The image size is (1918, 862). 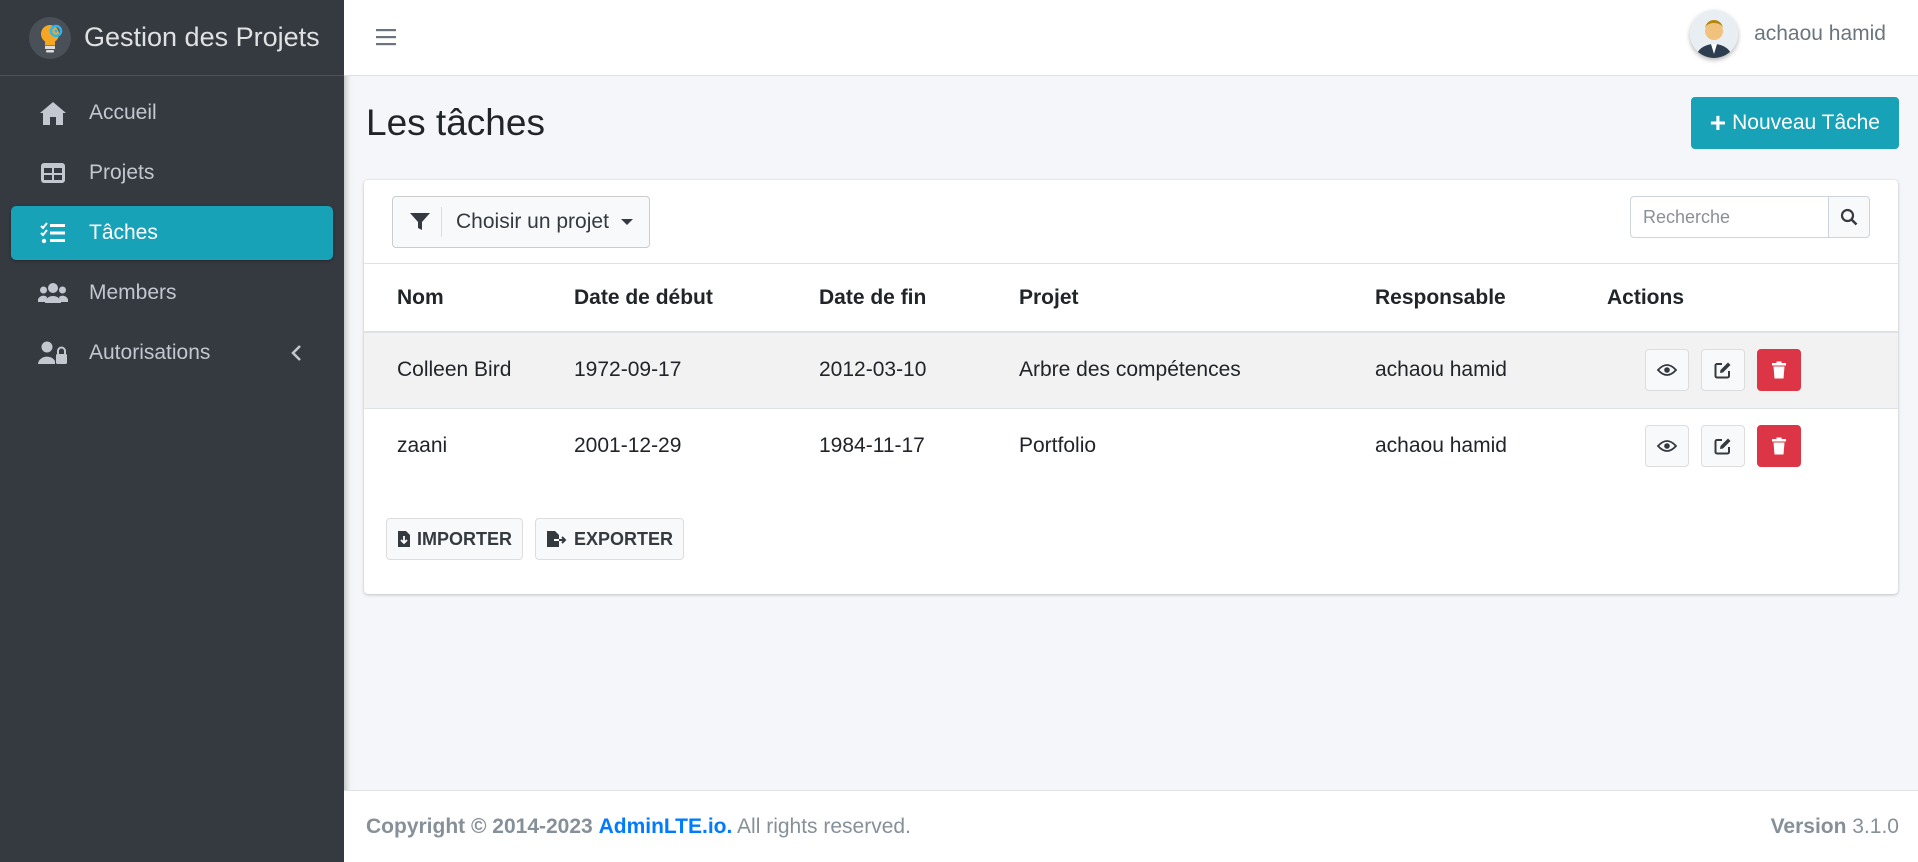 What do you see at coordinates (626, 222) in the screenshot?
I see `caret-down-icon` at bounding box center [626, 222].